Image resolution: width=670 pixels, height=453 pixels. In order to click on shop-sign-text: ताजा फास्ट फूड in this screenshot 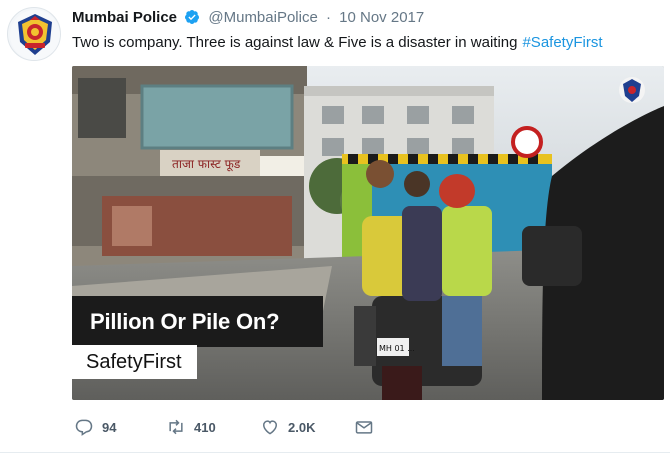, I will do `click(206, 164)`.